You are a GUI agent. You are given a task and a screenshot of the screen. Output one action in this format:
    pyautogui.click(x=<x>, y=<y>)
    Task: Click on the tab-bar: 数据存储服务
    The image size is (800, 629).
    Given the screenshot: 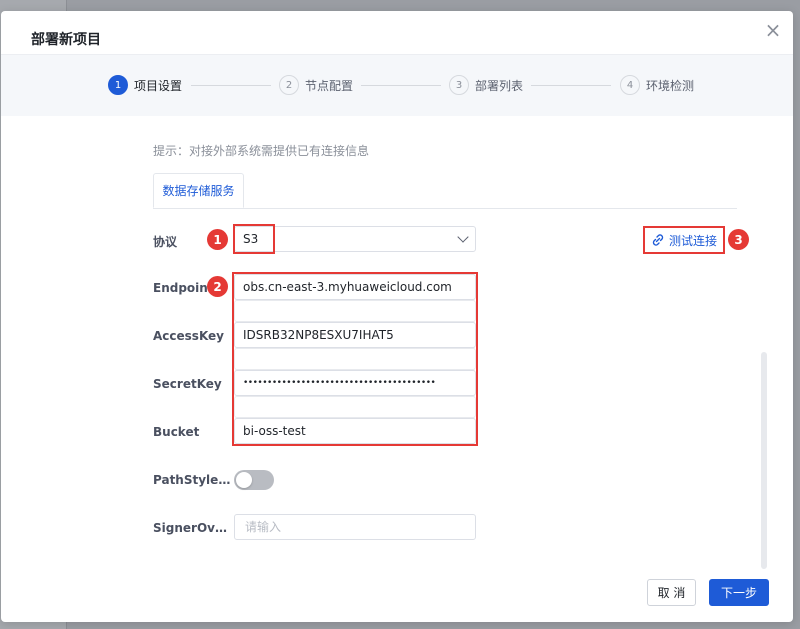 What is the action you would take?
    pyautogui.click(x=445, y=191)
    